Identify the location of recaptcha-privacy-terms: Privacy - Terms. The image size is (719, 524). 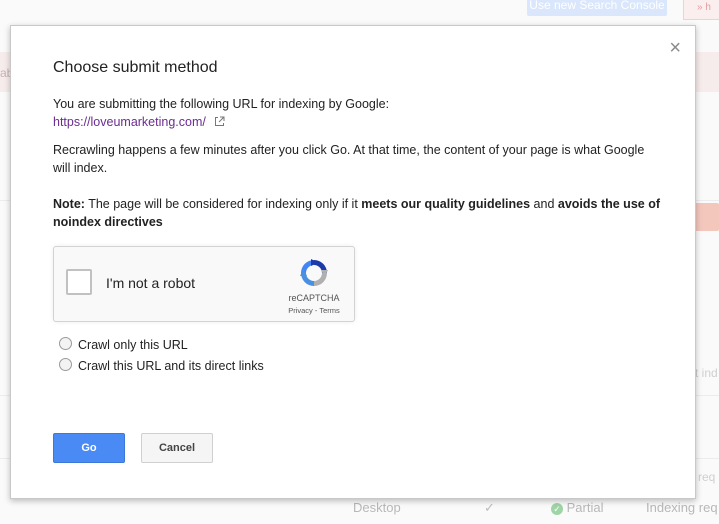
(314, 310).